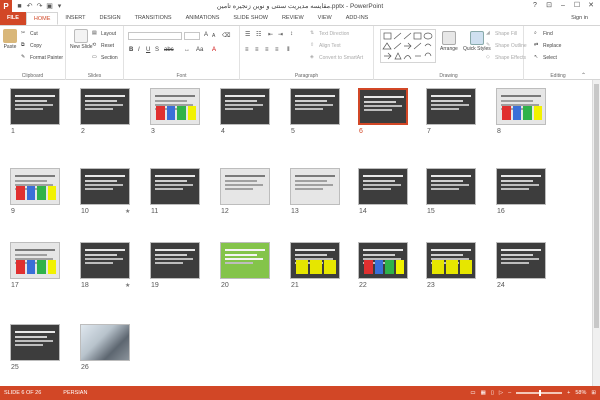 This screenshot has width=600, height=400. What do you see at coordinates (596, 206) in the screenshot?
I see `scrollbar-thumb` at bounding box center [596, 206].